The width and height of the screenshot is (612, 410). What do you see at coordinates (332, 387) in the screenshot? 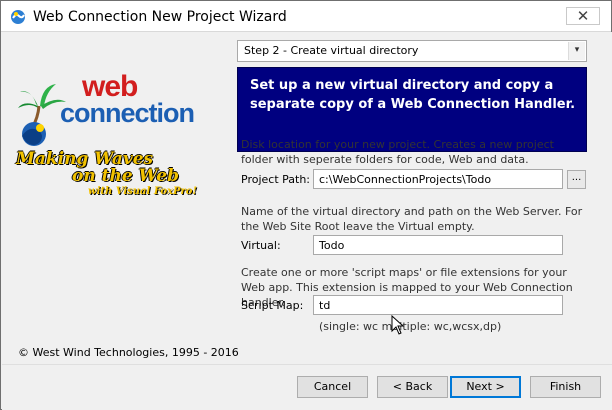
I see `cancel-button: Cancel` at bounding box center [332, 387].